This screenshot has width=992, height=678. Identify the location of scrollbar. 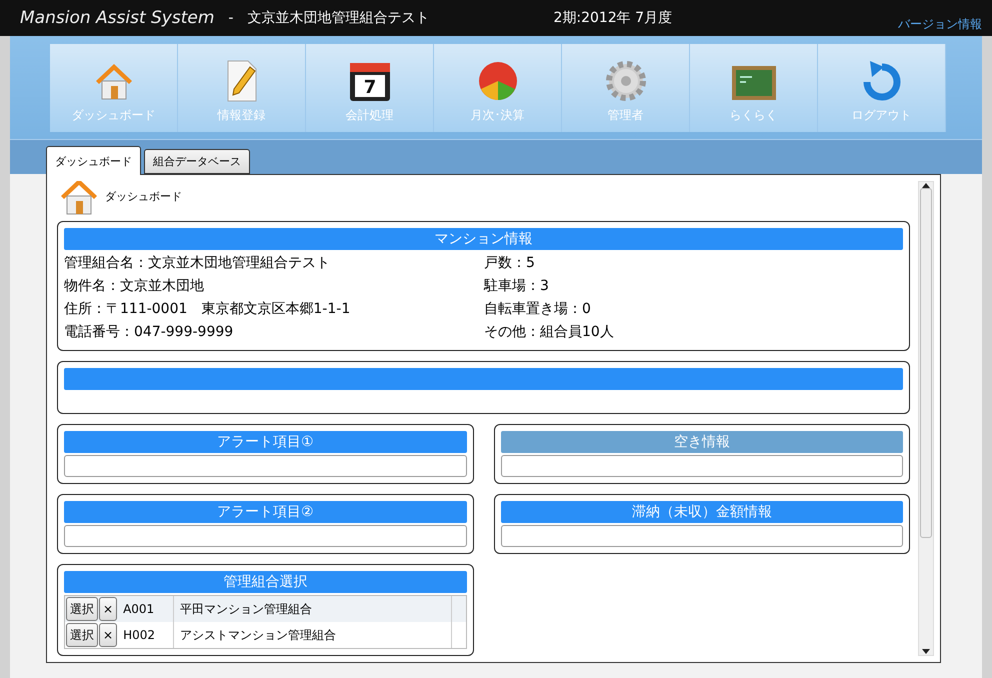
(926, 418).